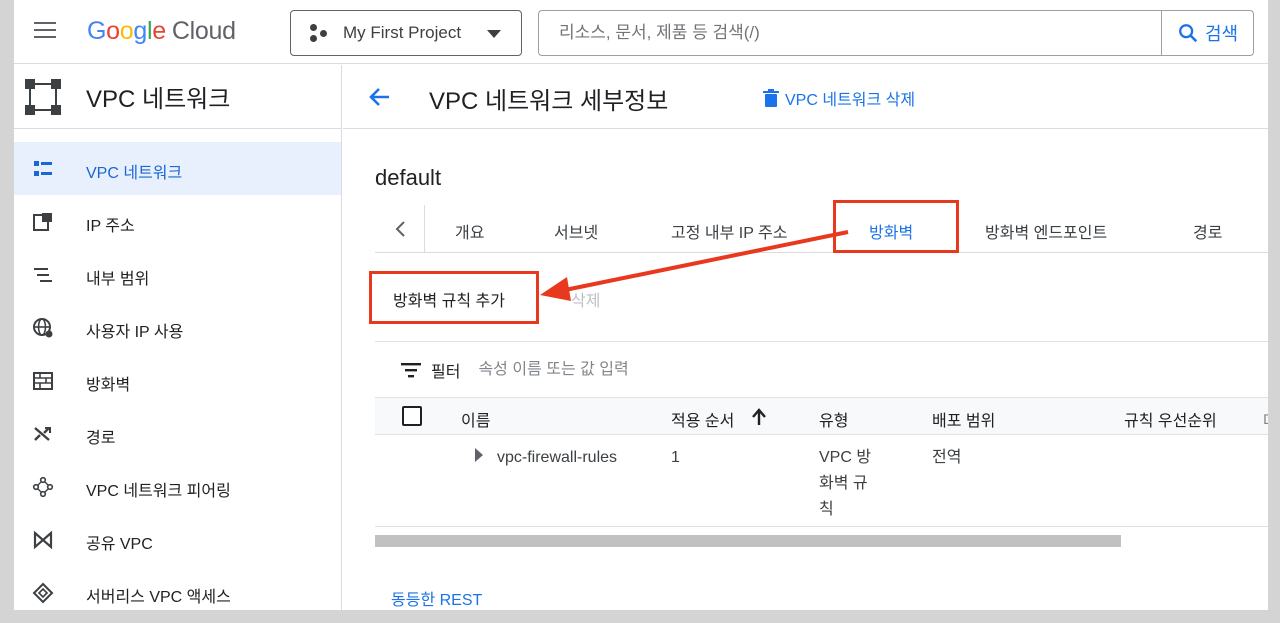 The height and width of the screenshot is (623, 1280). Describe the element at coordinates (177, 221) in the screenshot. I see `sidebar-item-ip-address: IP 주소` at that location.